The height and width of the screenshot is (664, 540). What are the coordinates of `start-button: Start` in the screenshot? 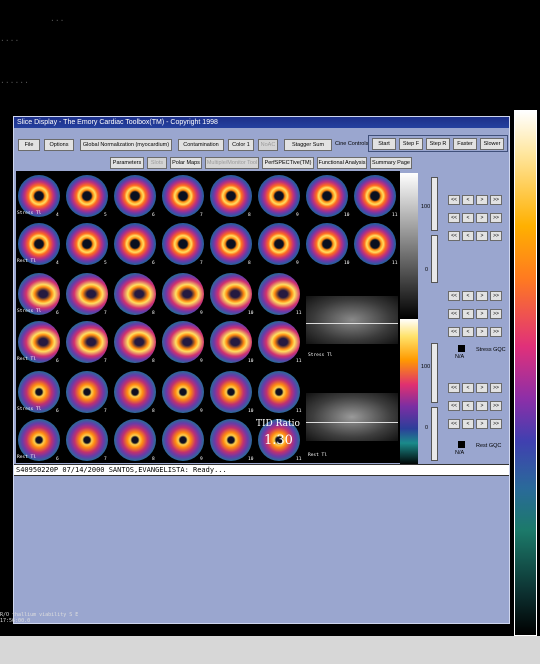 It's located at (384, 144).